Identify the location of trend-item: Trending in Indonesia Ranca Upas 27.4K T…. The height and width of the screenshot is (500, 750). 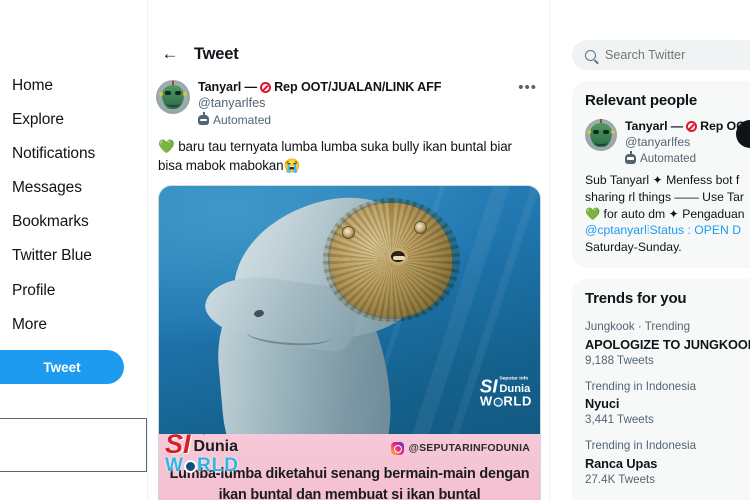
(667, 462).